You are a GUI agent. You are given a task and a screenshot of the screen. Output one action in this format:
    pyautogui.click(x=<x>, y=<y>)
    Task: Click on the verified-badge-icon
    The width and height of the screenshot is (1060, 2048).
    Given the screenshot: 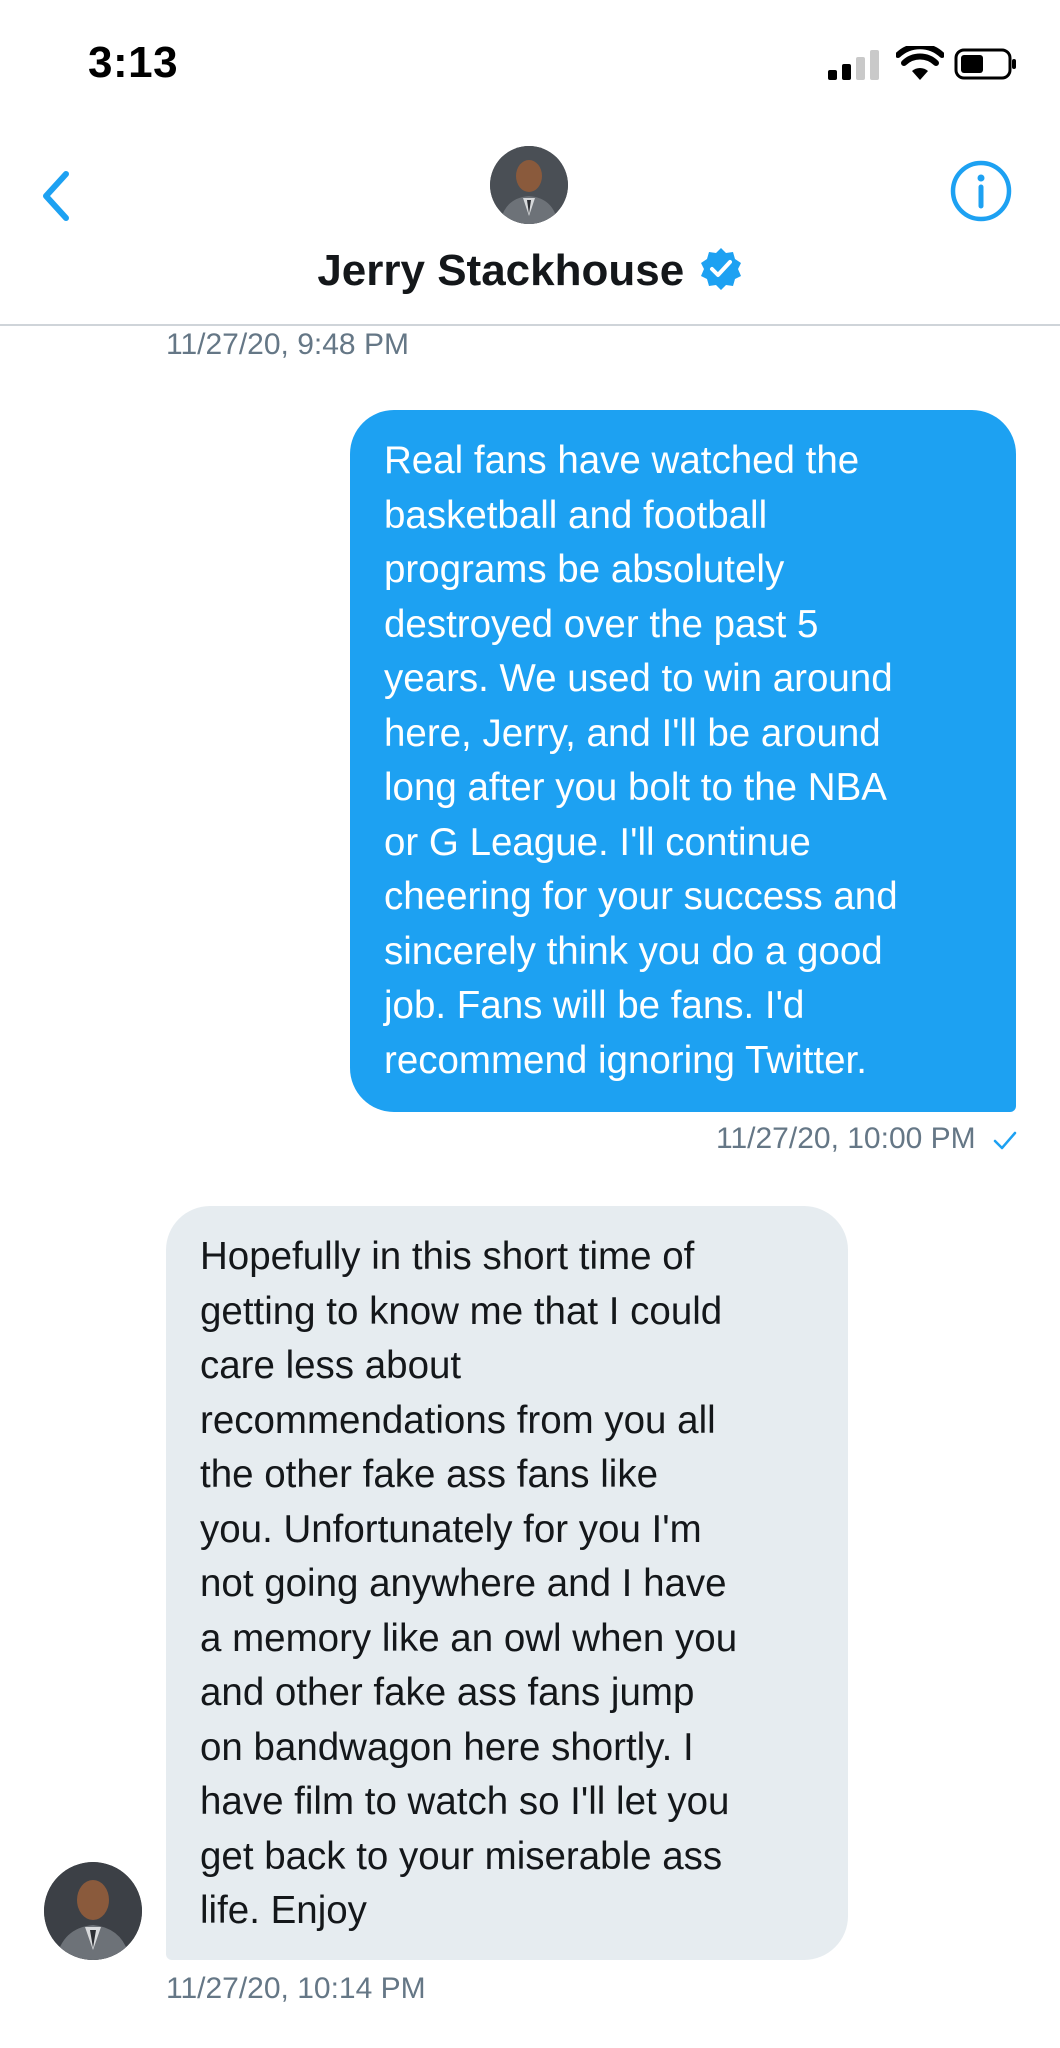 What is the action you would take?
    pyautogui.click(x=720, y=269)
    